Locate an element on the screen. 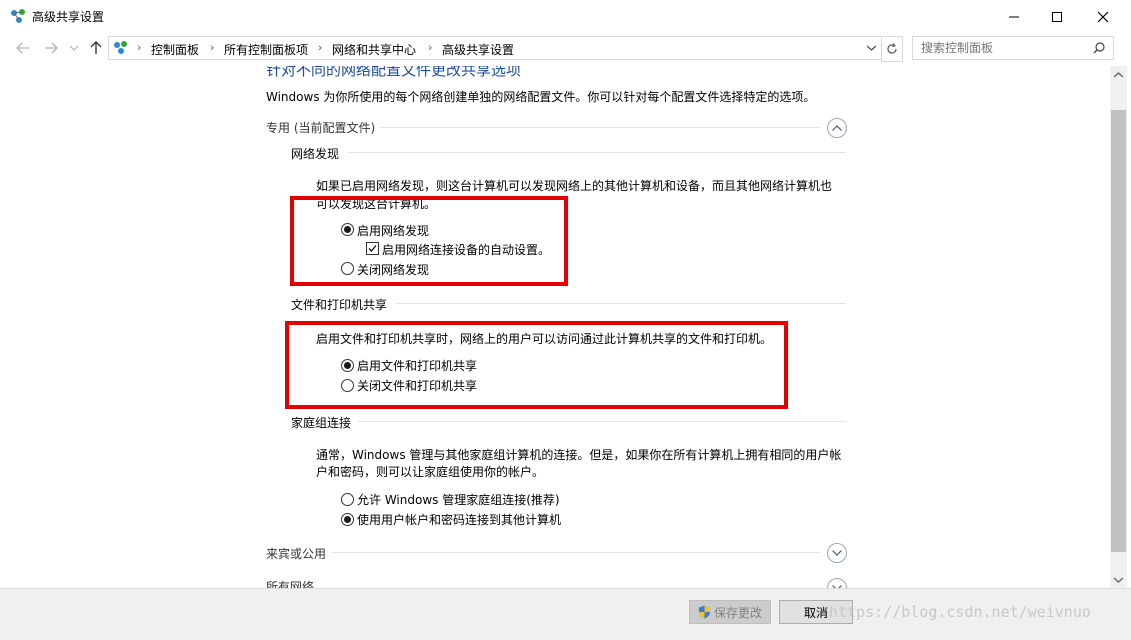  profile-private-label: 专用 (当前配置文件) is located at coordinates (320, 127).